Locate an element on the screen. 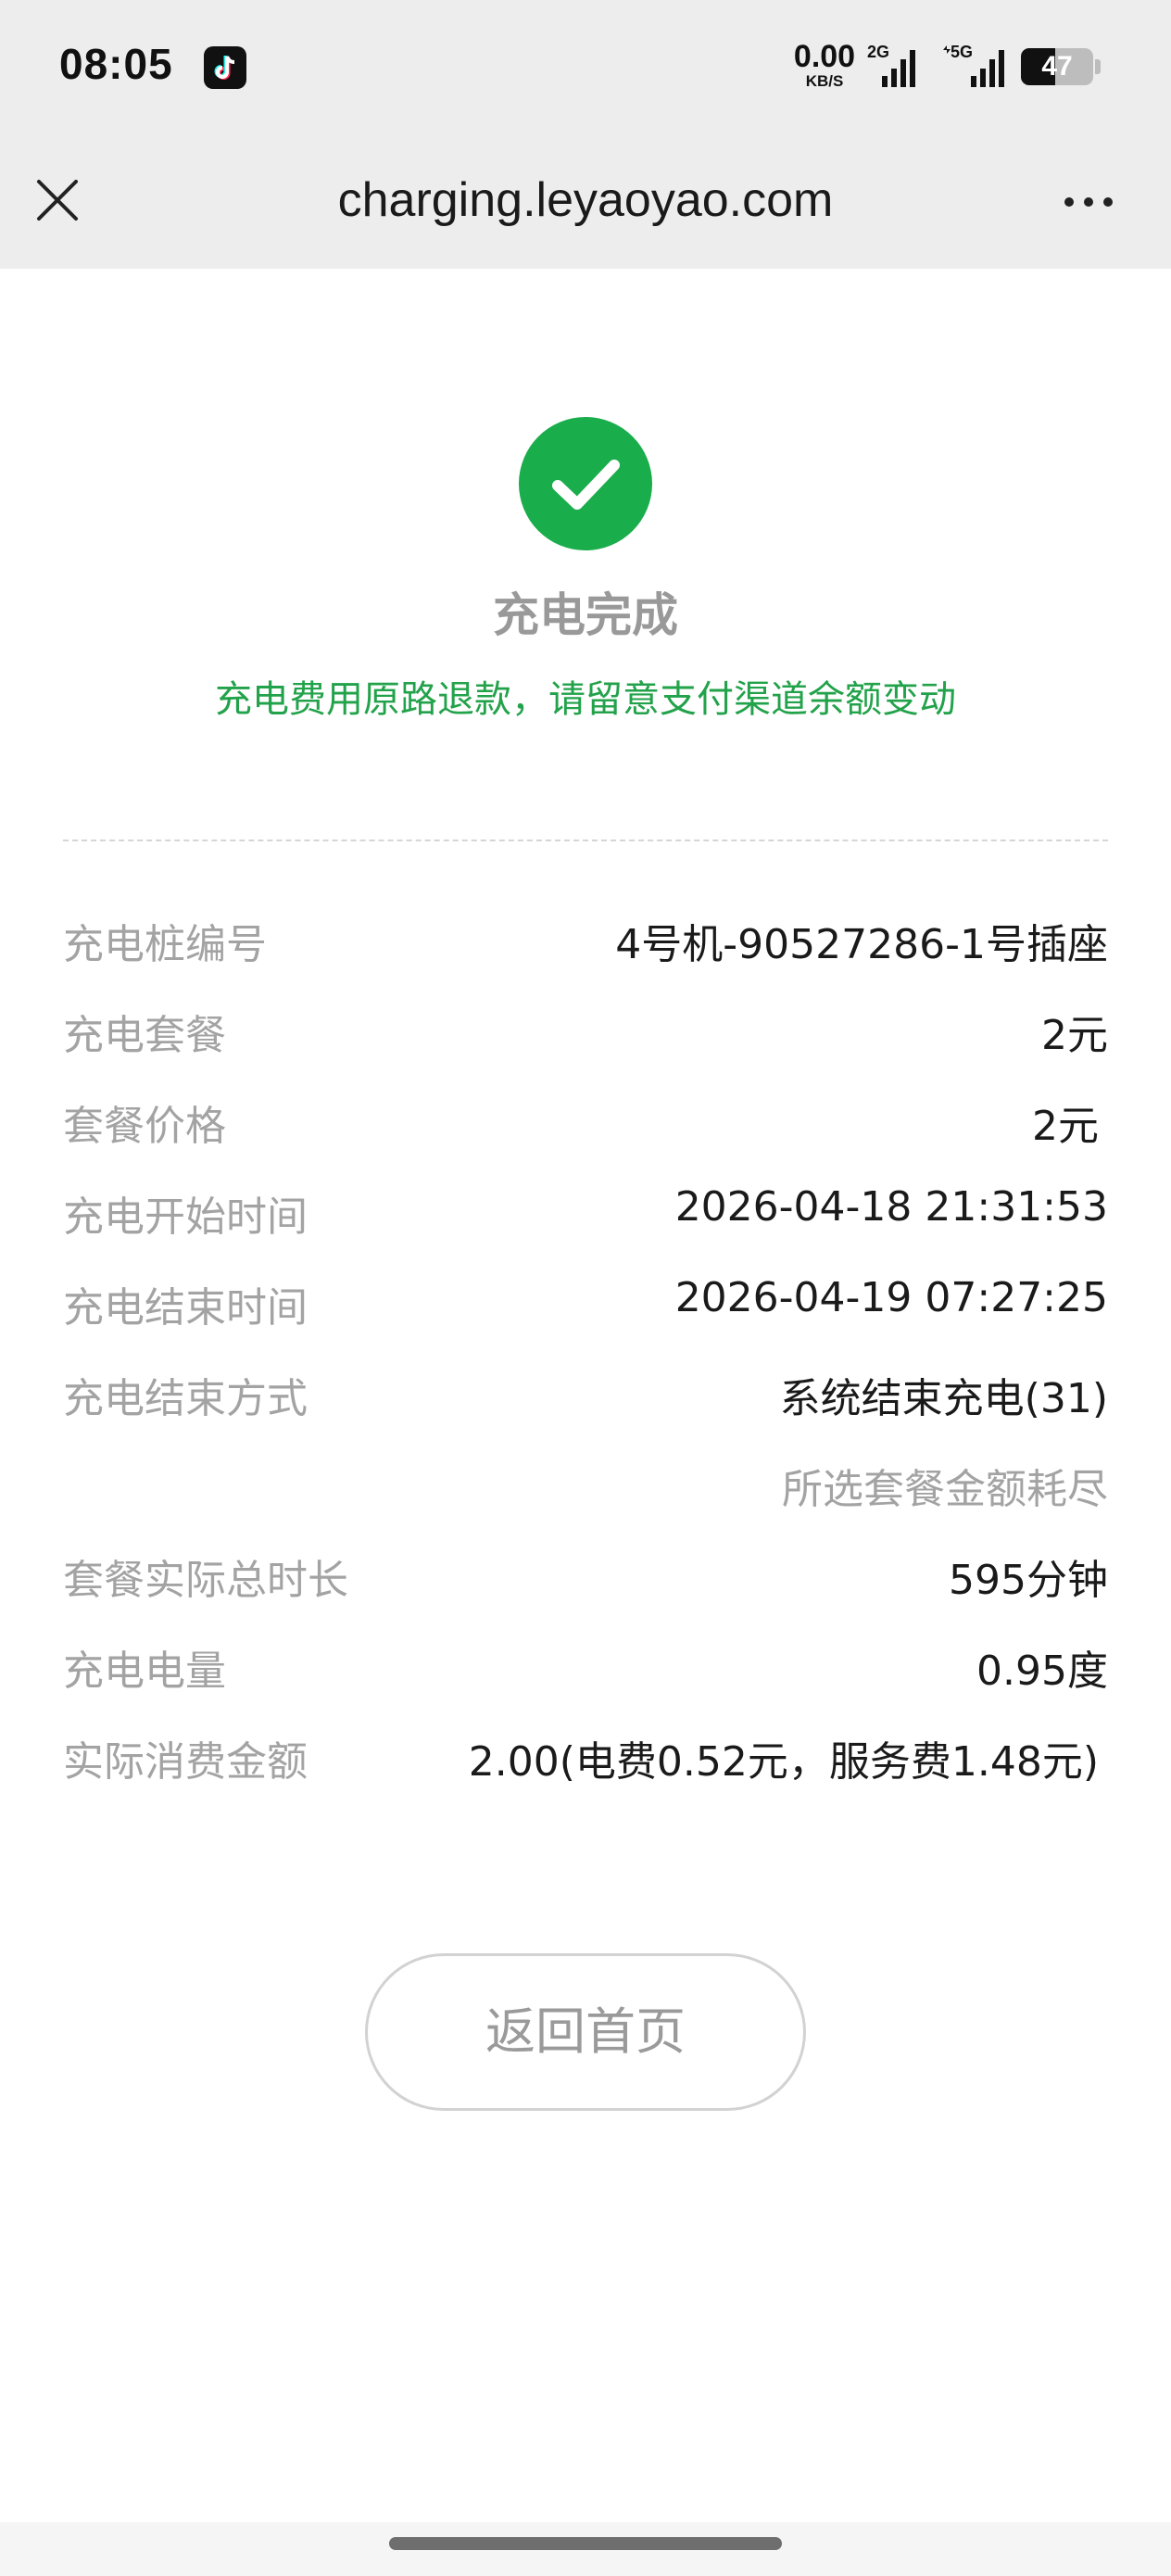  detail-label: 套餐价格 is located at coordinates (145, 1126).